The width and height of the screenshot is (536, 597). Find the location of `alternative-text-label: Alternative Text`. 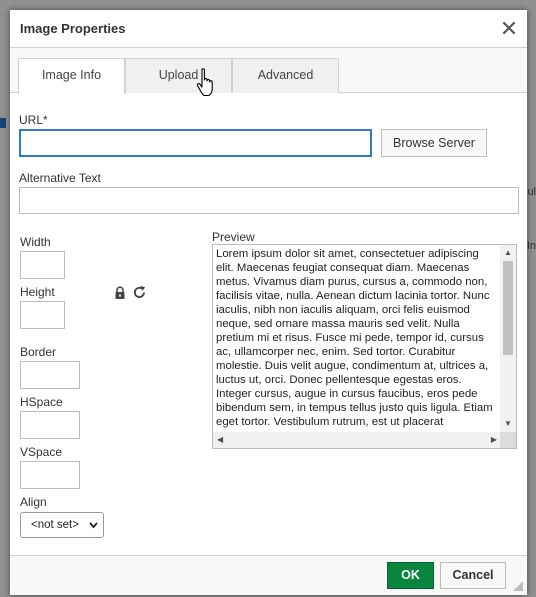

alternative-text-label: Alternative Text is located at coordinates (60, 178).